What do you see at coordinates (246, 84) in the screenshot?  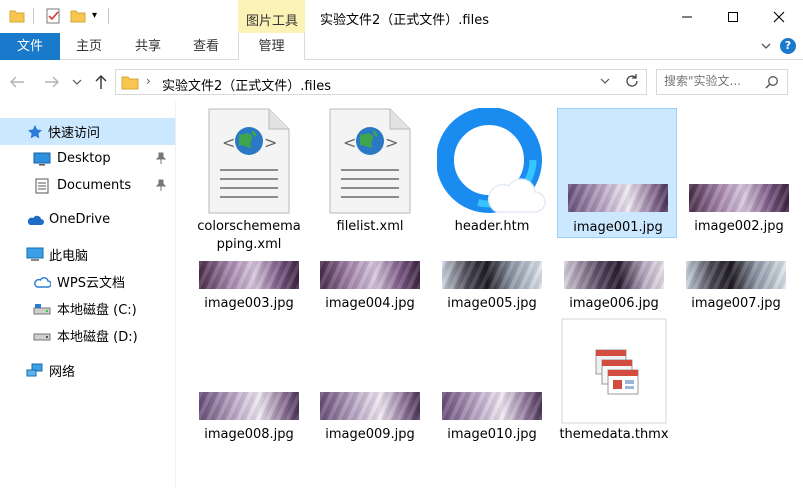 I see `breadcrumb-current-folder: 实验文件2（正式文件）.files` at bounding box center [246, 84].